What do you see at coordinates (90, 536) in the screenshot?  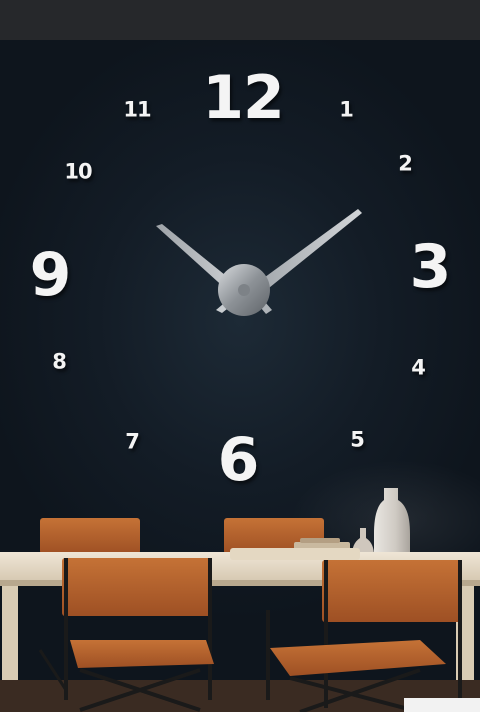 I see `back-chair-left-backrest` at bounding box center [90, 536].